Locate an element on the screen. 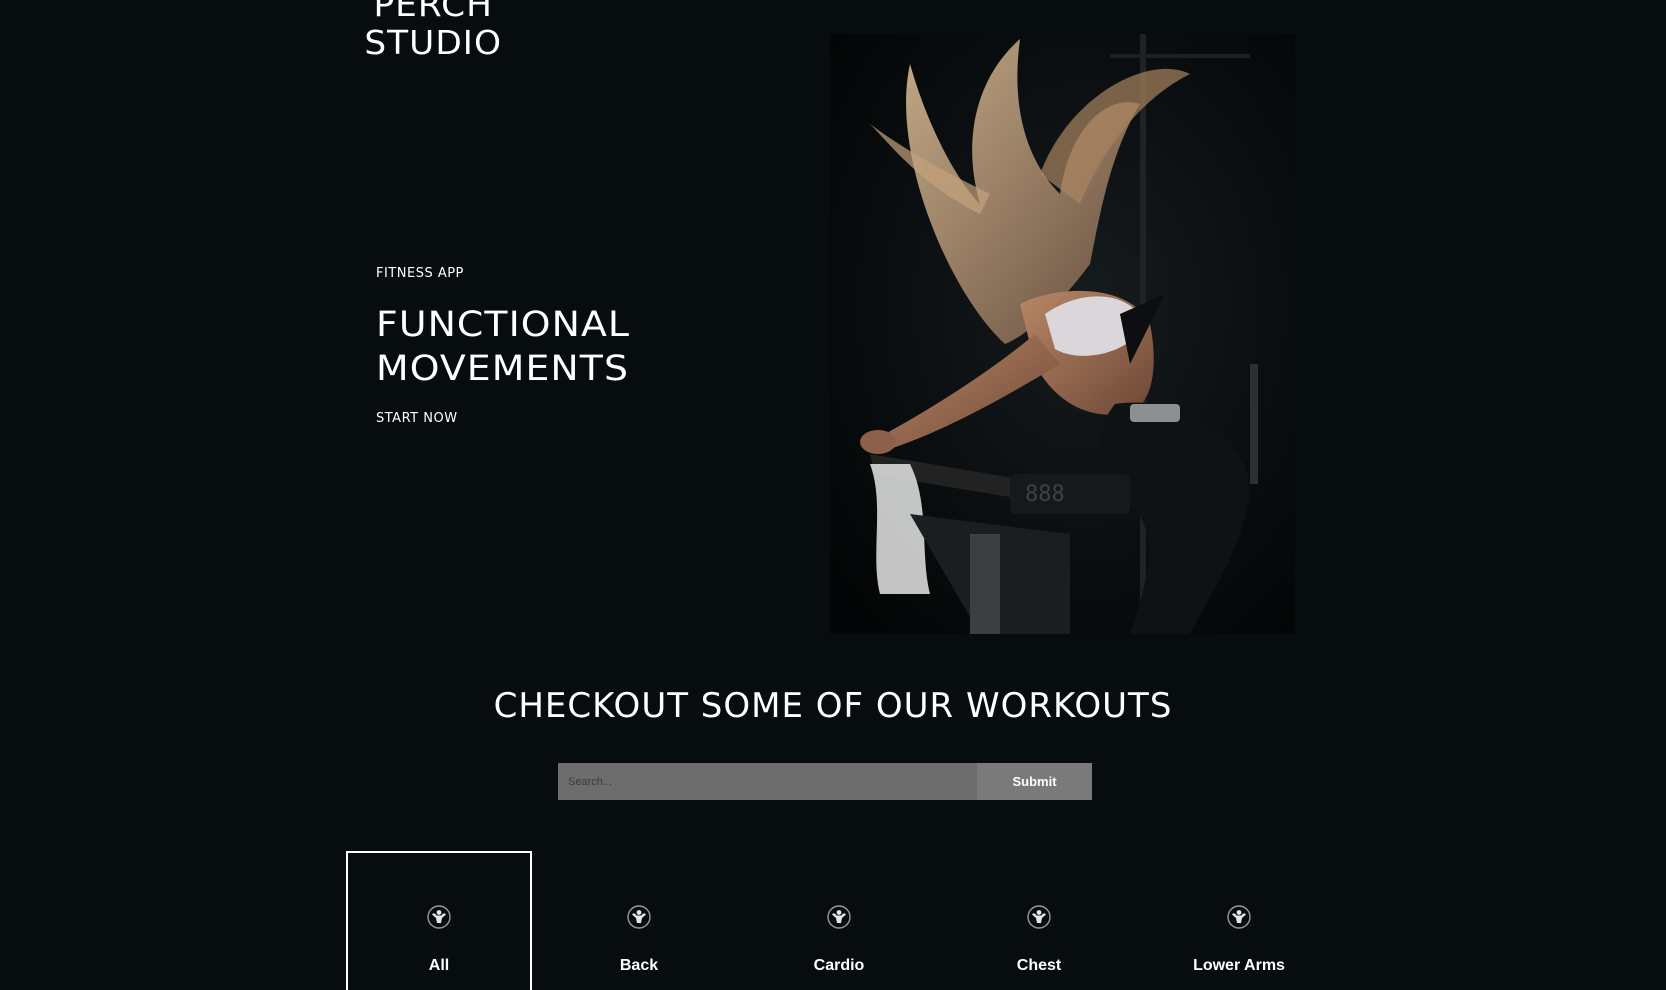 Image resolution: width=1666 pixels, height=990 pixels. hero-eyebrow: FITNESS APP is located at coordinates (420, 273).